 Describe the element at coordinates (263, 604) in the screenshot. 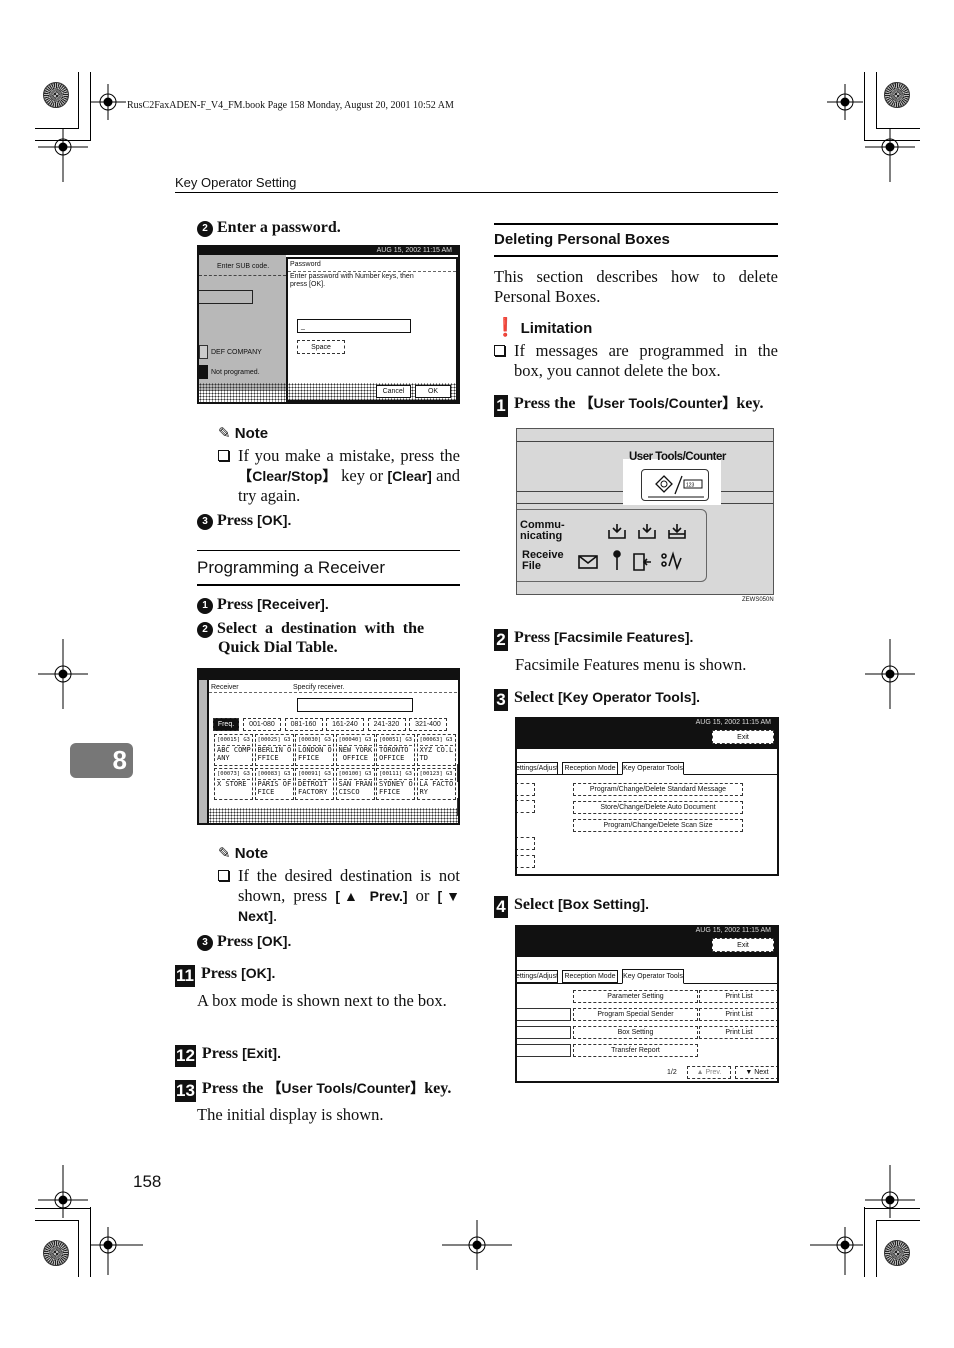

I see `step-press-receiver: 1 Press [Receiver].` at that location.